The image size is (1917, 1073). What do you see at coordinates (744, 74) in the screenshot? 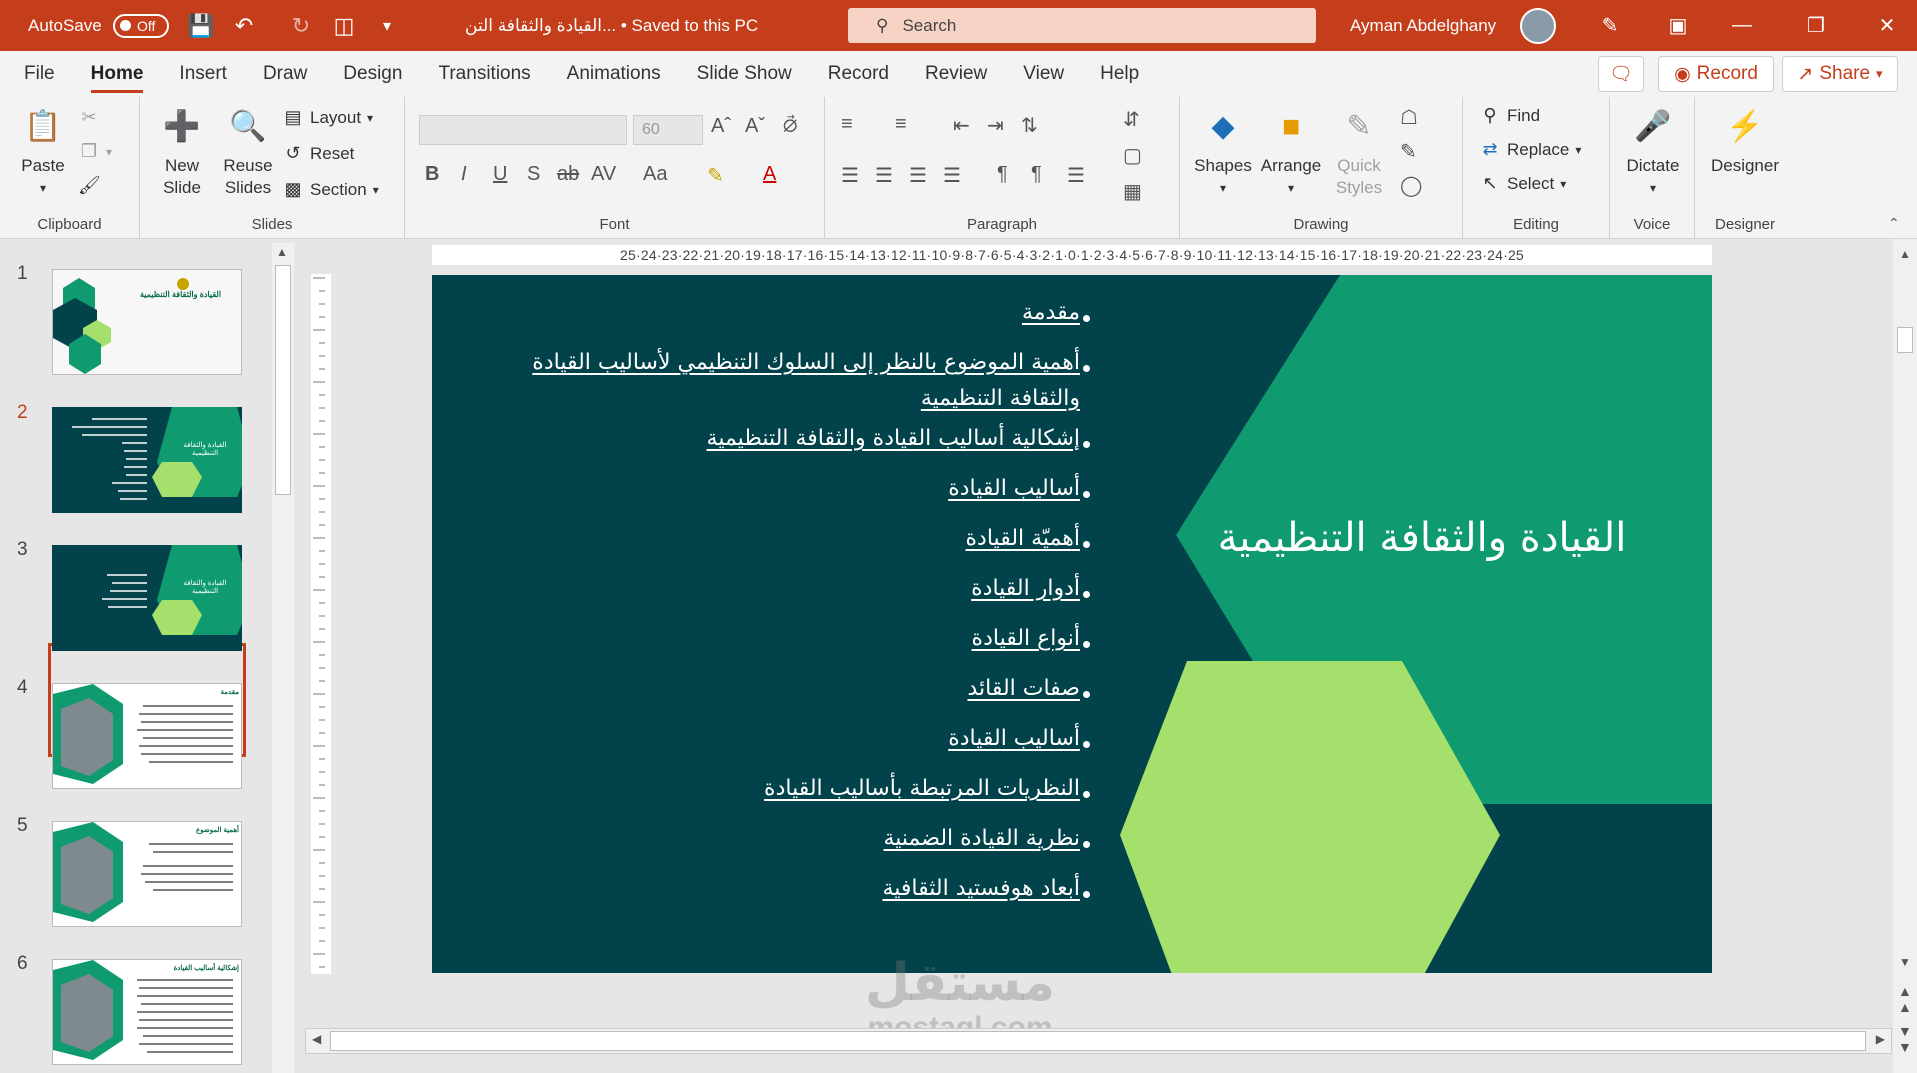
I see `tab-slide-show: Slide Show` at bounding box center [744, 74].